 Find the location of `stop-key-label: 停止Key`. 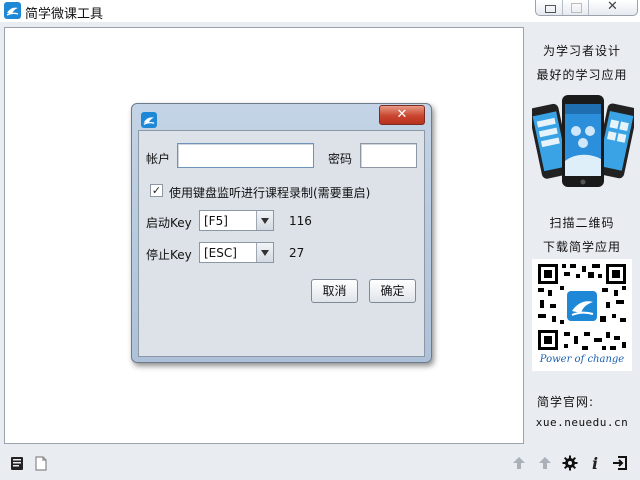

stop-key-label: 停止Key is located at coordinates (169, 255).